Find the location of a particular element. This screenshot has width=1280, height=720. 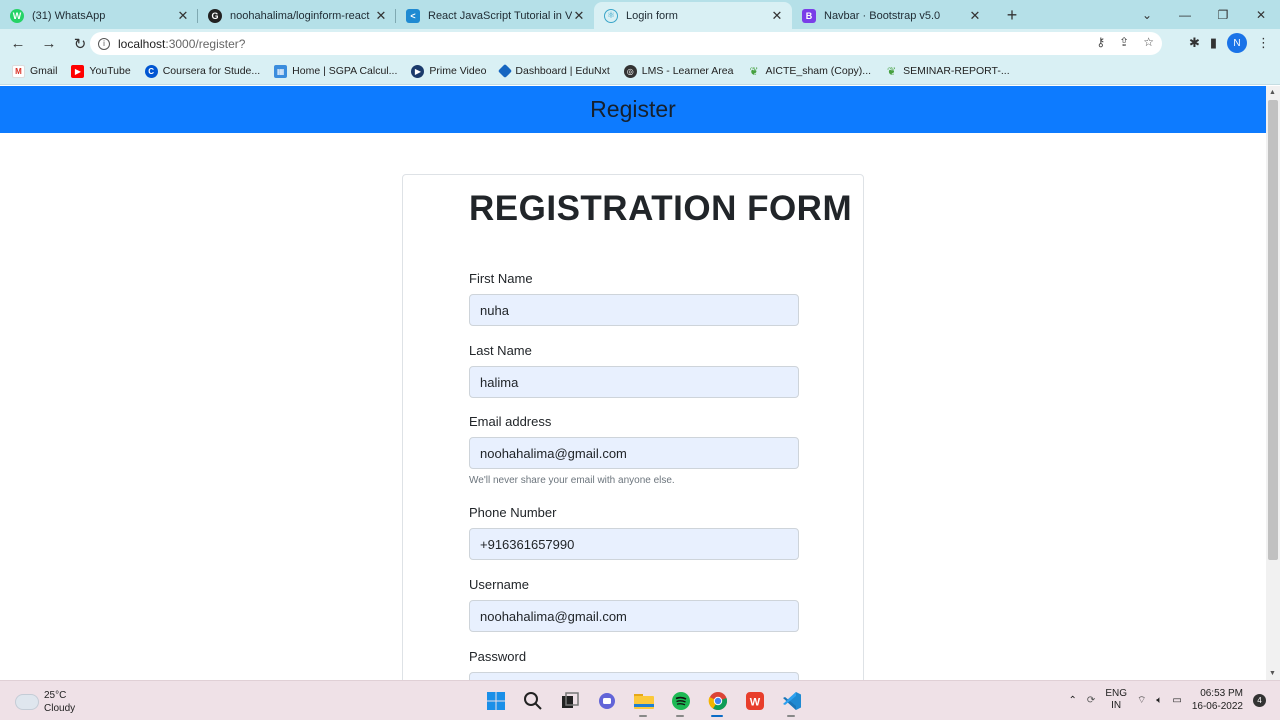

wifi-icon: ⌔ is located at coordinates (1141, 700).